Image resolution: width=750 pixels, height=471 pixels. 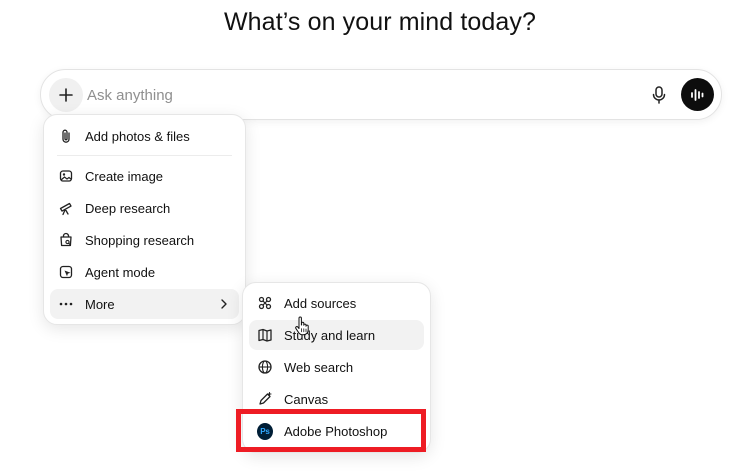 I want to click on menu-item-add-photos-files: Add photos & files, so click(x=144, y=136).